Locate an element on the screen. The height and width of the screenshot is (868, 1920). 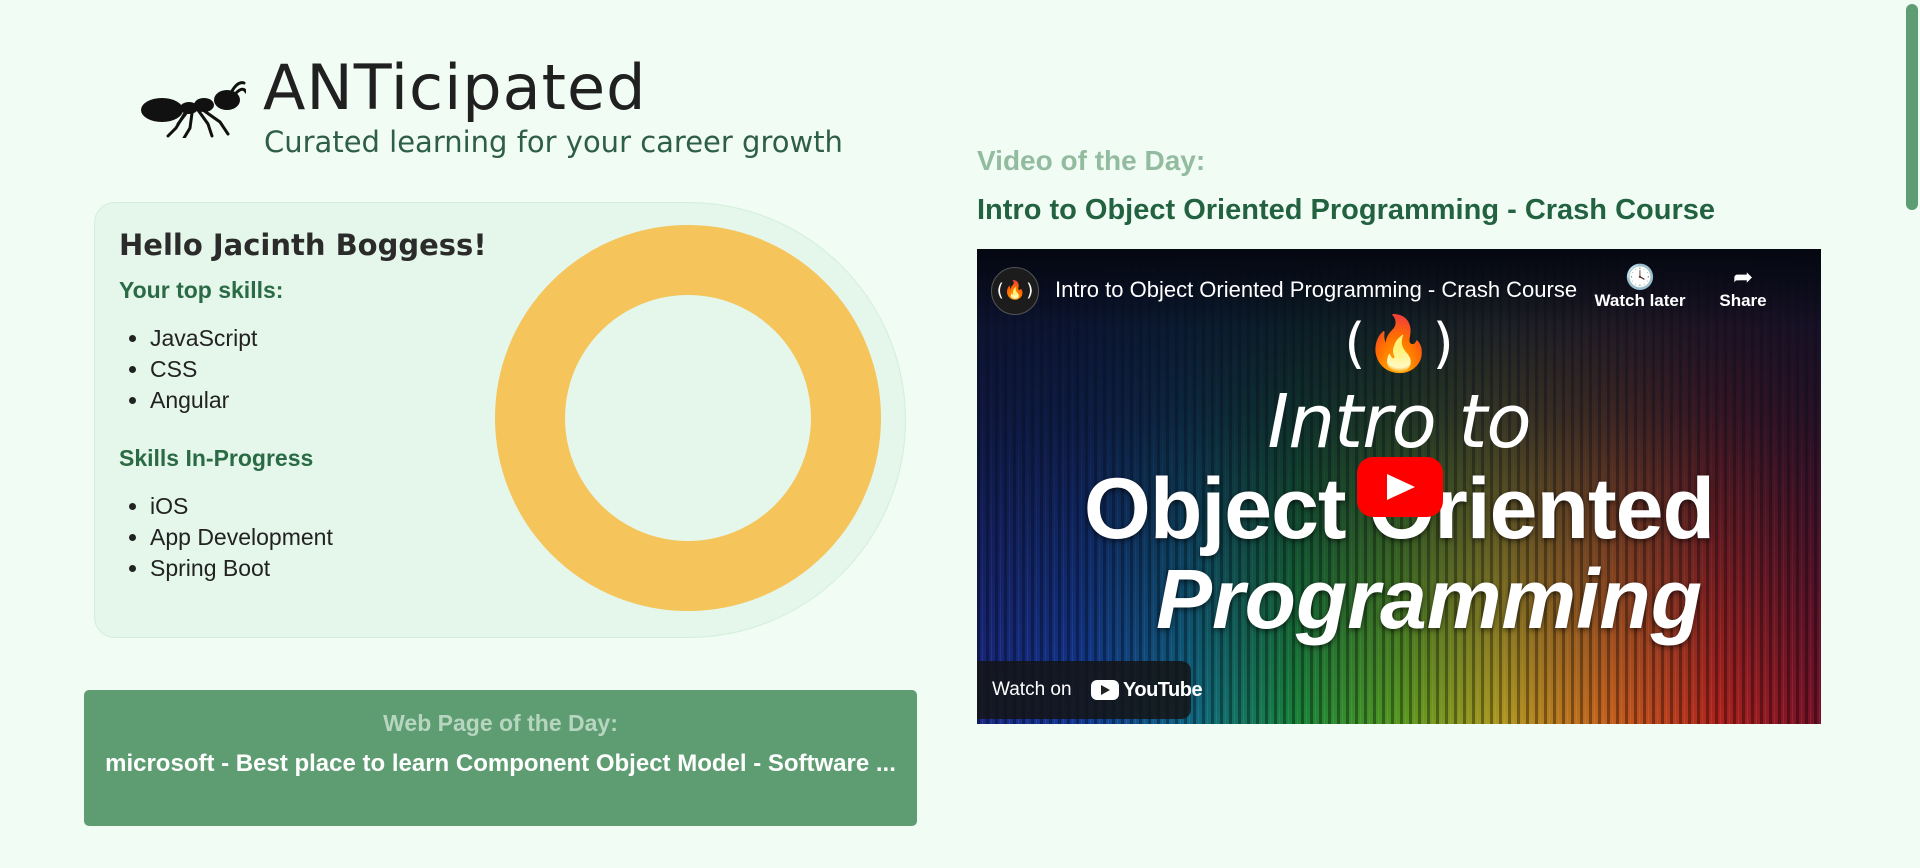
channel-avatar: (🔥) is located at coordinates (1015, 291).